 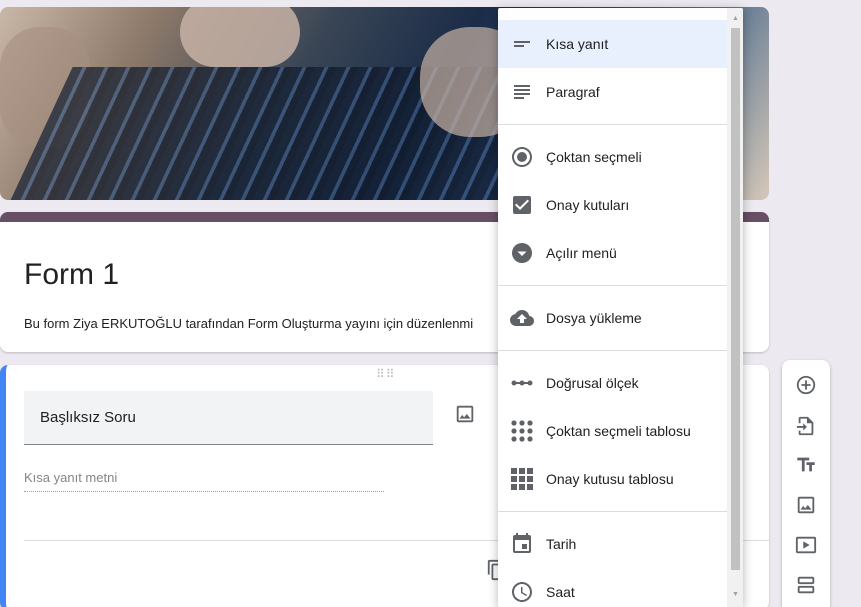 I want to click on menu-item-multiple-choice-grid: Çoktan seçmeli tablosu, so click(x=612, y=431).